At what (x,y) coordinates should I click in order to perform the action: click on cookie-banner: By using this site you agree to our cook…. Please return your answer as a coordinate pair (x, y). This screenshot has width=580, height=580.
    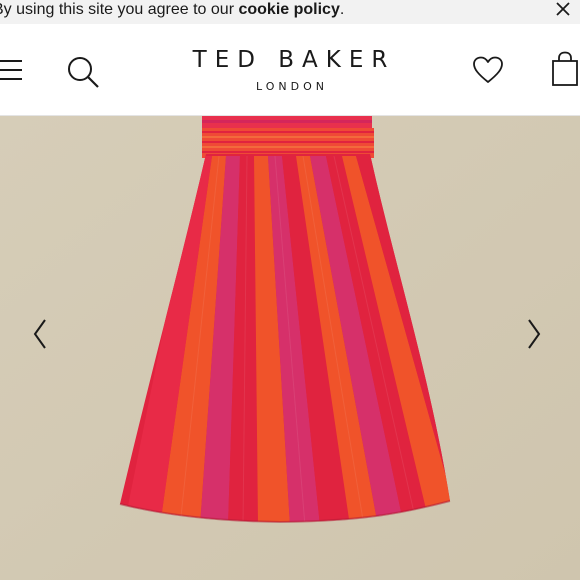
    Looking at the image, I should click on (290, 12).